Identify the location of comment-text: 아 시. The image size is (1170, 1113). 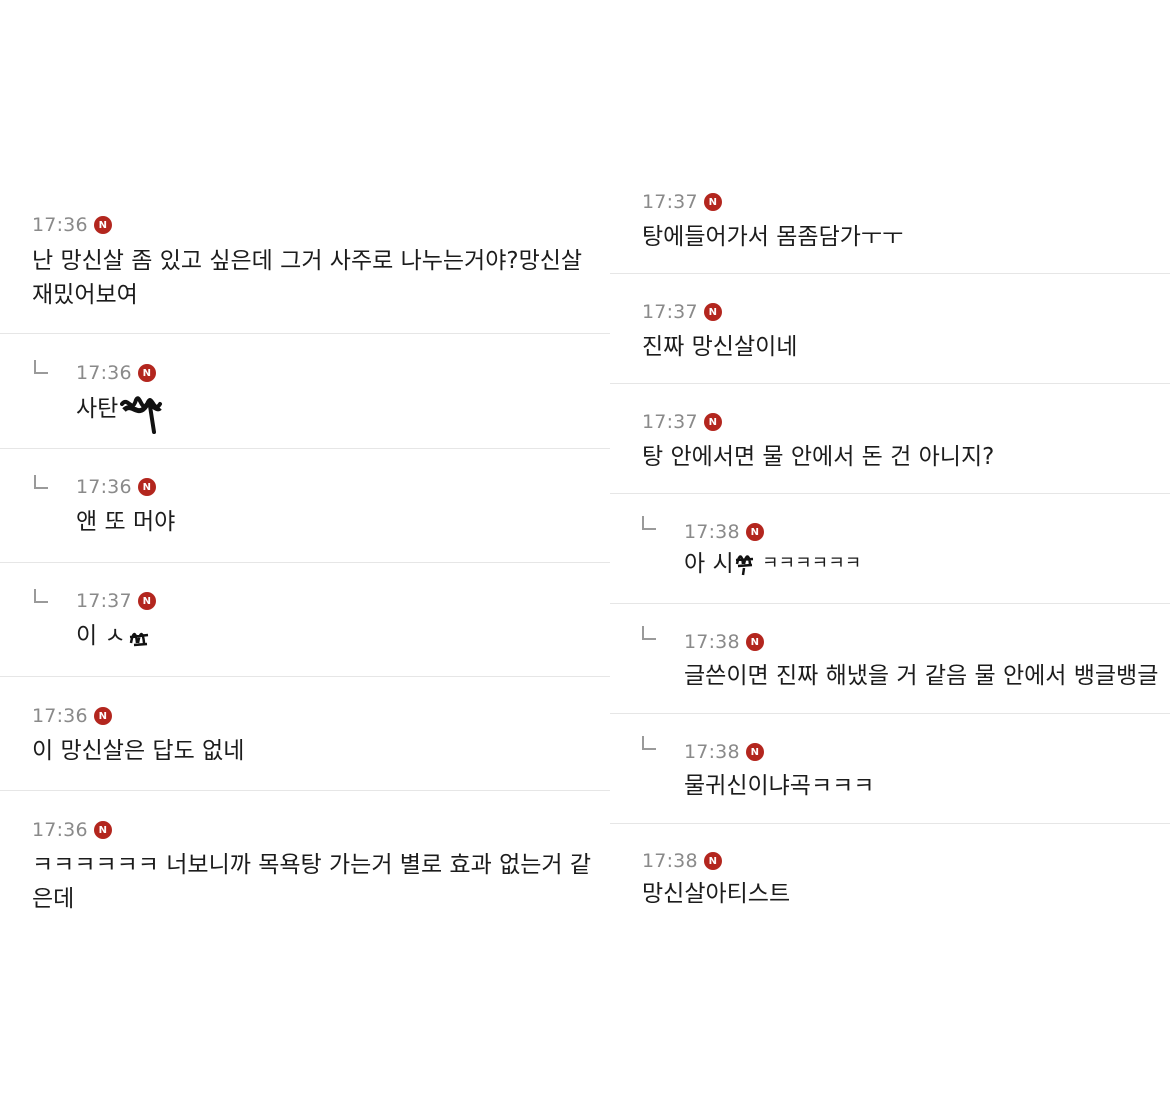
(709, 564).